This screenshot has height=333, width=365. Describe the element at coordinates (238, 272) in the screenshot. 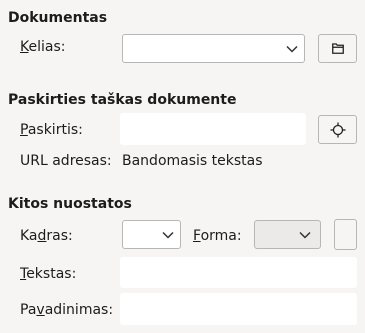

I see `text-input` at that location.